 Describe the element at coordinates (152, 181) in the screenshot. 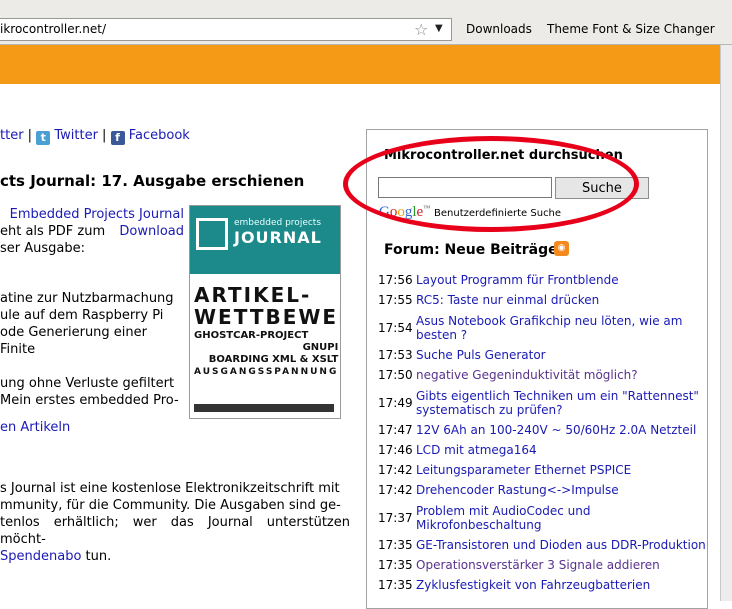

I see `article-headline: cts Journal: 17. Ausgabe erschienen` at that location.